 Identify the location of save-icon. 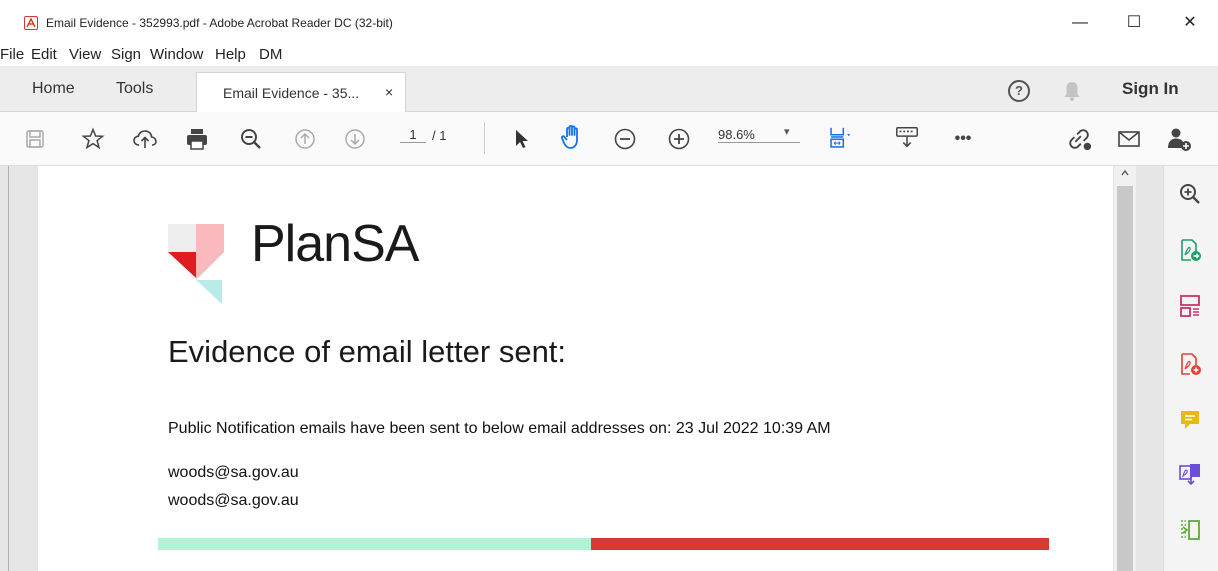
(35, 139).